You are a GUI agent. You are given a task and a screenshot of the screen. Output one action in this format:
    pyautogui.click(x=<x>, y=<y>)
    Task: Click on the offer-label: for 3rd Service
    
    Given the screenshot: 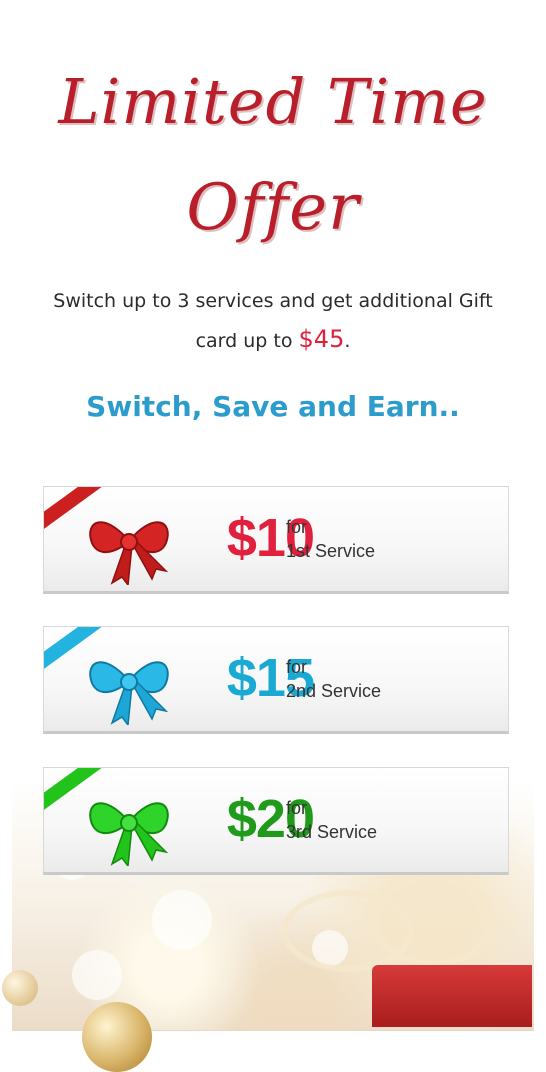 What is the action you would take?
    pyautogui.click(x=331, y=820)
    